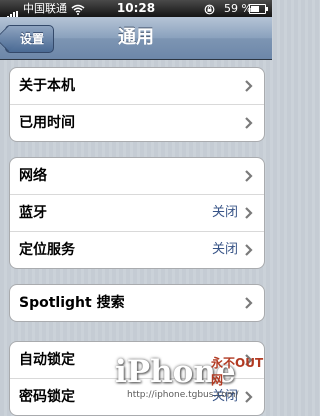 This screenshot has width=320, height=416. What do you see at coordinates (47, 250) in the screenshot?
I see `row-label: 定位服务` at bounding box center [47, 250].